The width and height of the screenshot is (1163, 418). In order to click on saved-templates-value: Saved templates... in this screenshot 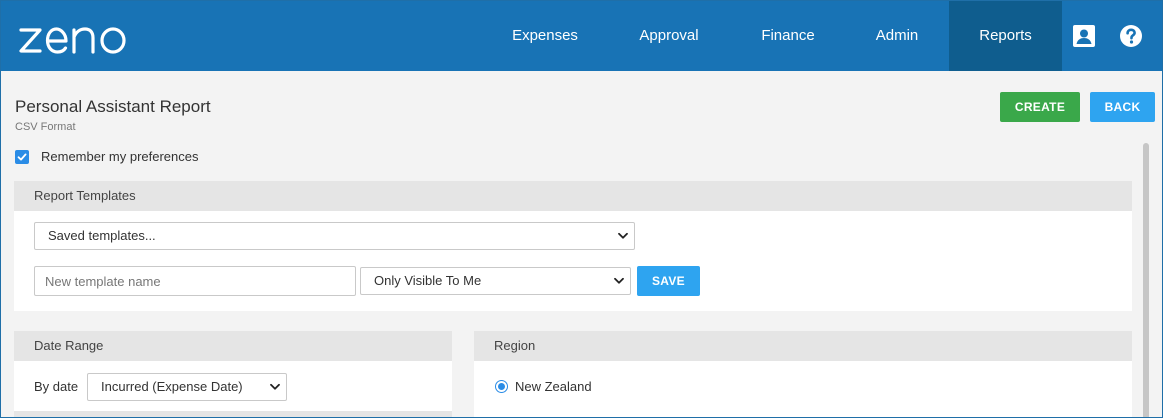, I will do `click(102, 235)`.